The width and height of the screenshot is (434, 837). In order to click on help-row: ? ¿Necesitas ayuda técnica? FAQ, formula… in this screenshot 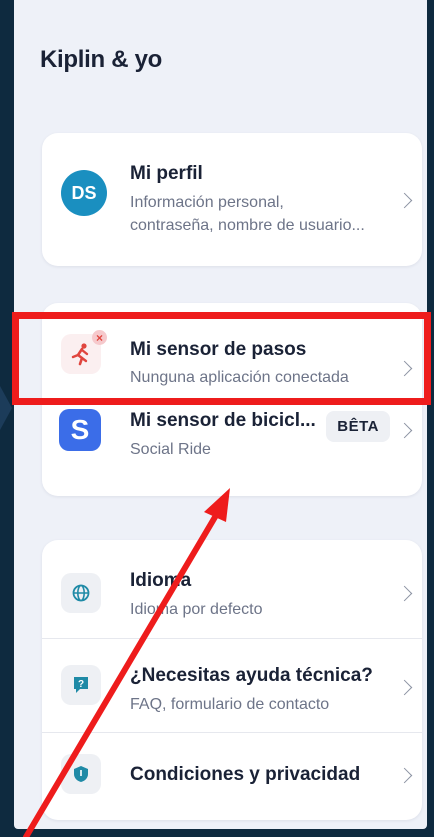, I will do `click(232, 685)`.